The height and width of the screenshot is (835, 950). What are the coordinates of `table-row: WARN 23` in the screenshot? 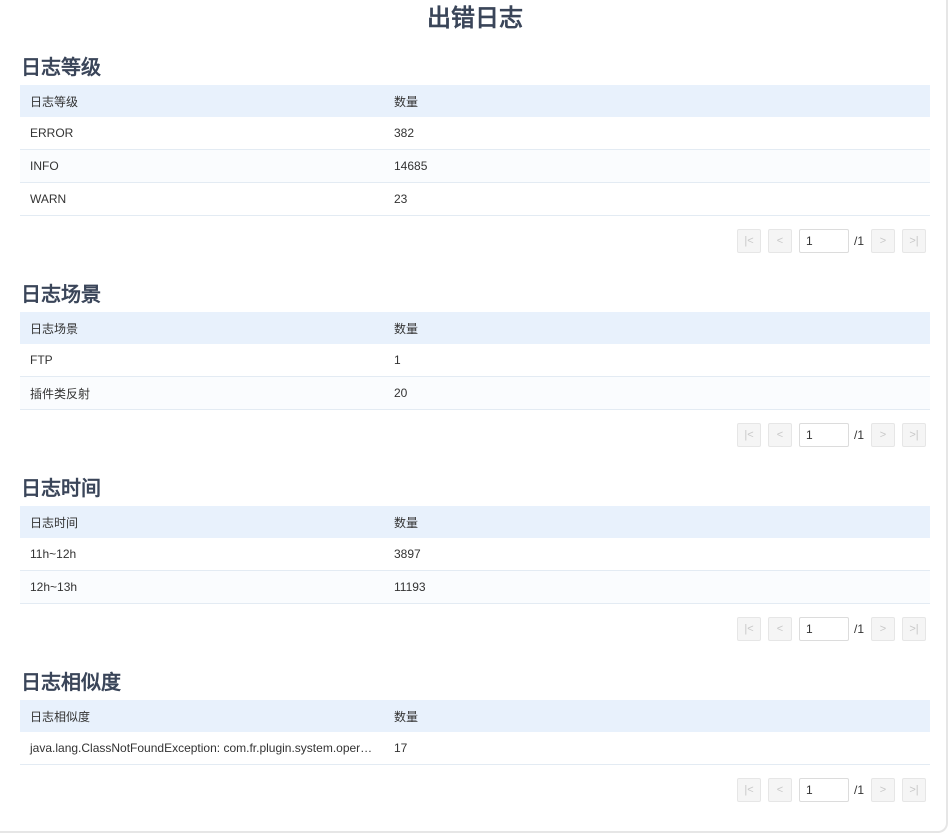 It's located at (475, 199).